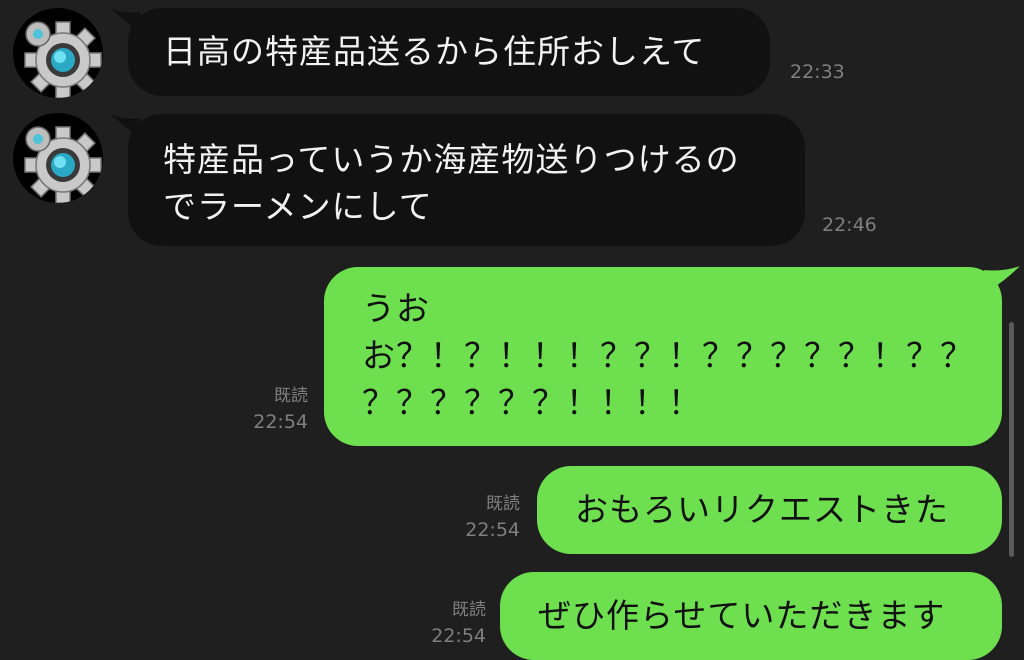 The width and height of the screenshot is (1024, 660). Describe the element at coordinates (751, 616) in the screenshot. I see `message-bubble: ぜひ作らせていただきます` at that location.